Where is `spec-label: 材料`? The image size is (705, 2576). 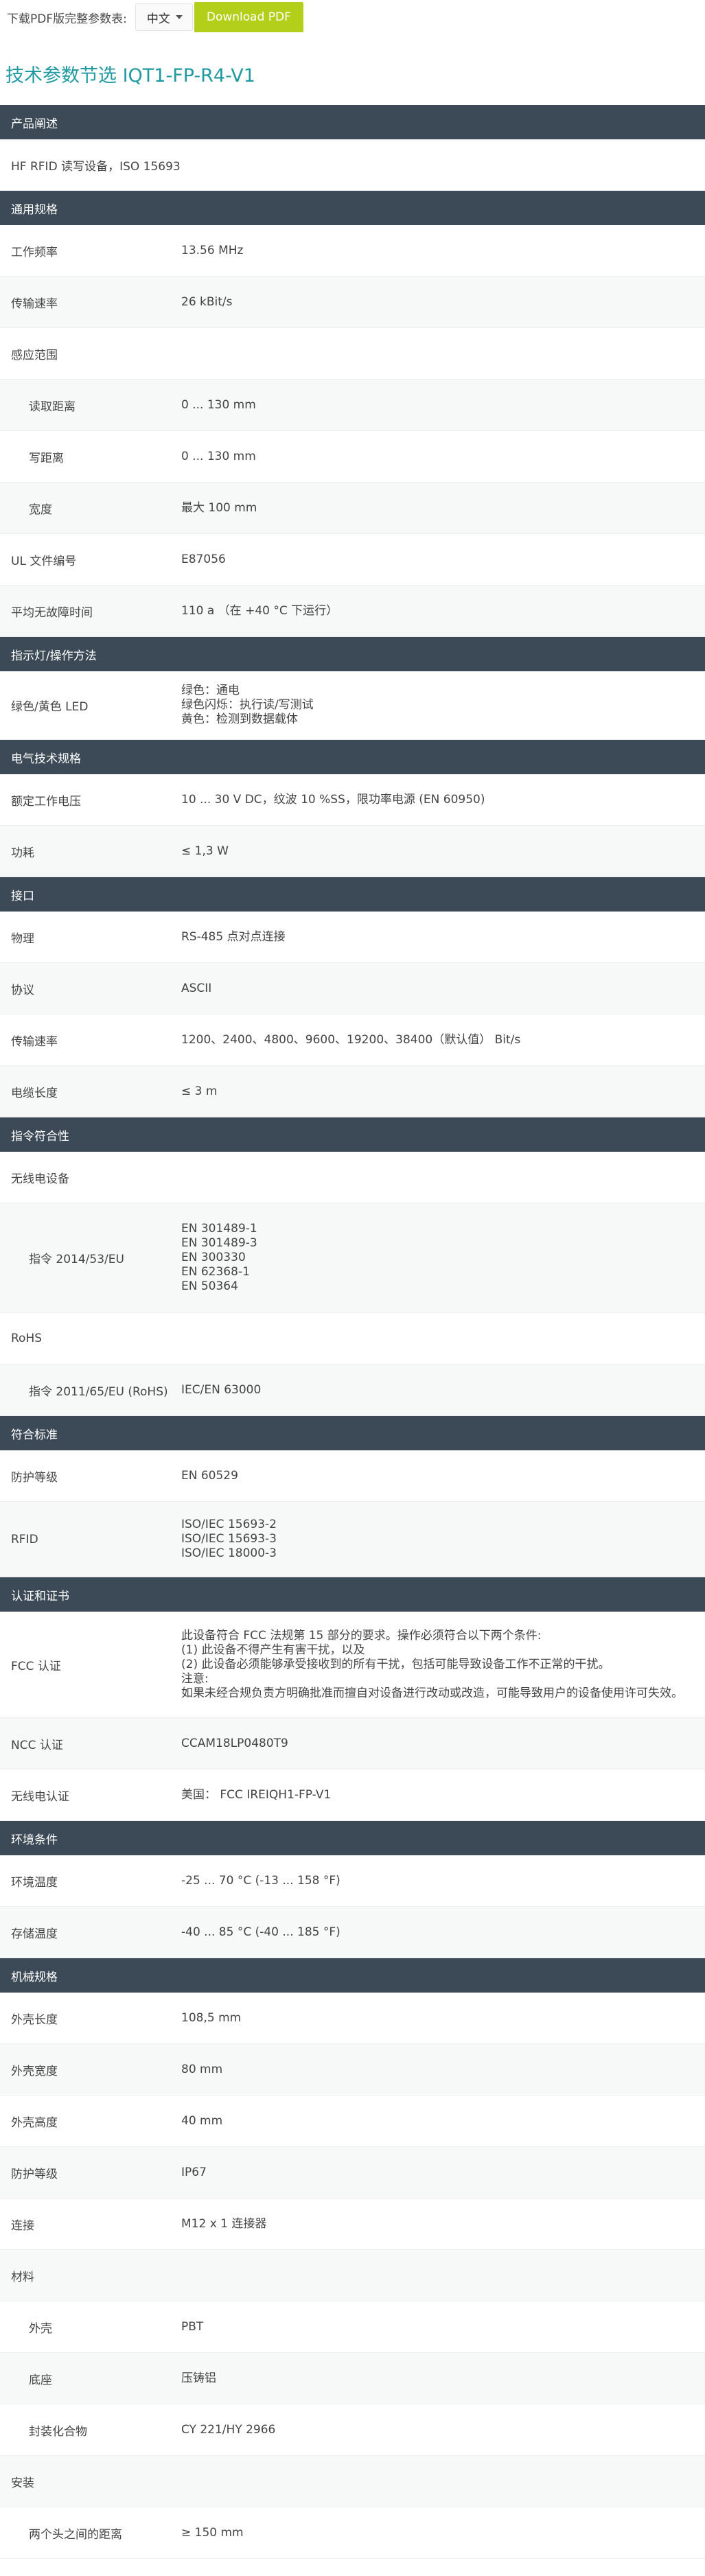
spec-label: 材料 is located at coordinates (23, 2277).